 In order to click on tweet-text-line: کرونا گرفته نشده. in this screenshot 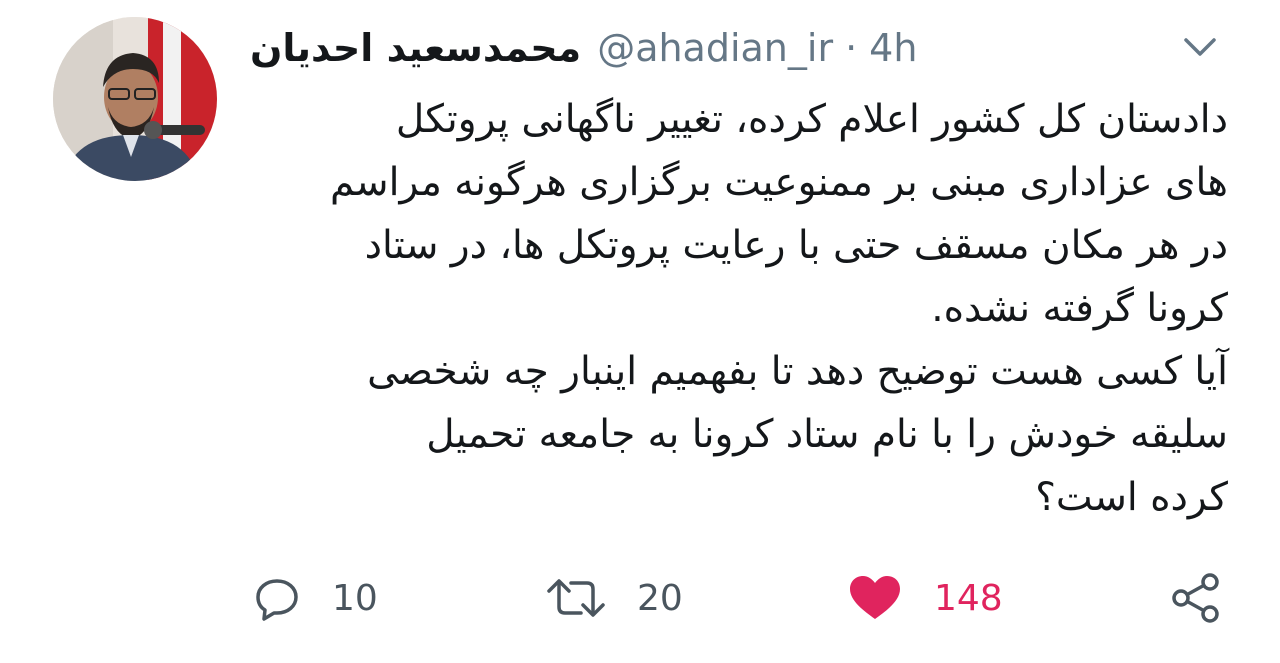, I will do `click(1079, 308)`.